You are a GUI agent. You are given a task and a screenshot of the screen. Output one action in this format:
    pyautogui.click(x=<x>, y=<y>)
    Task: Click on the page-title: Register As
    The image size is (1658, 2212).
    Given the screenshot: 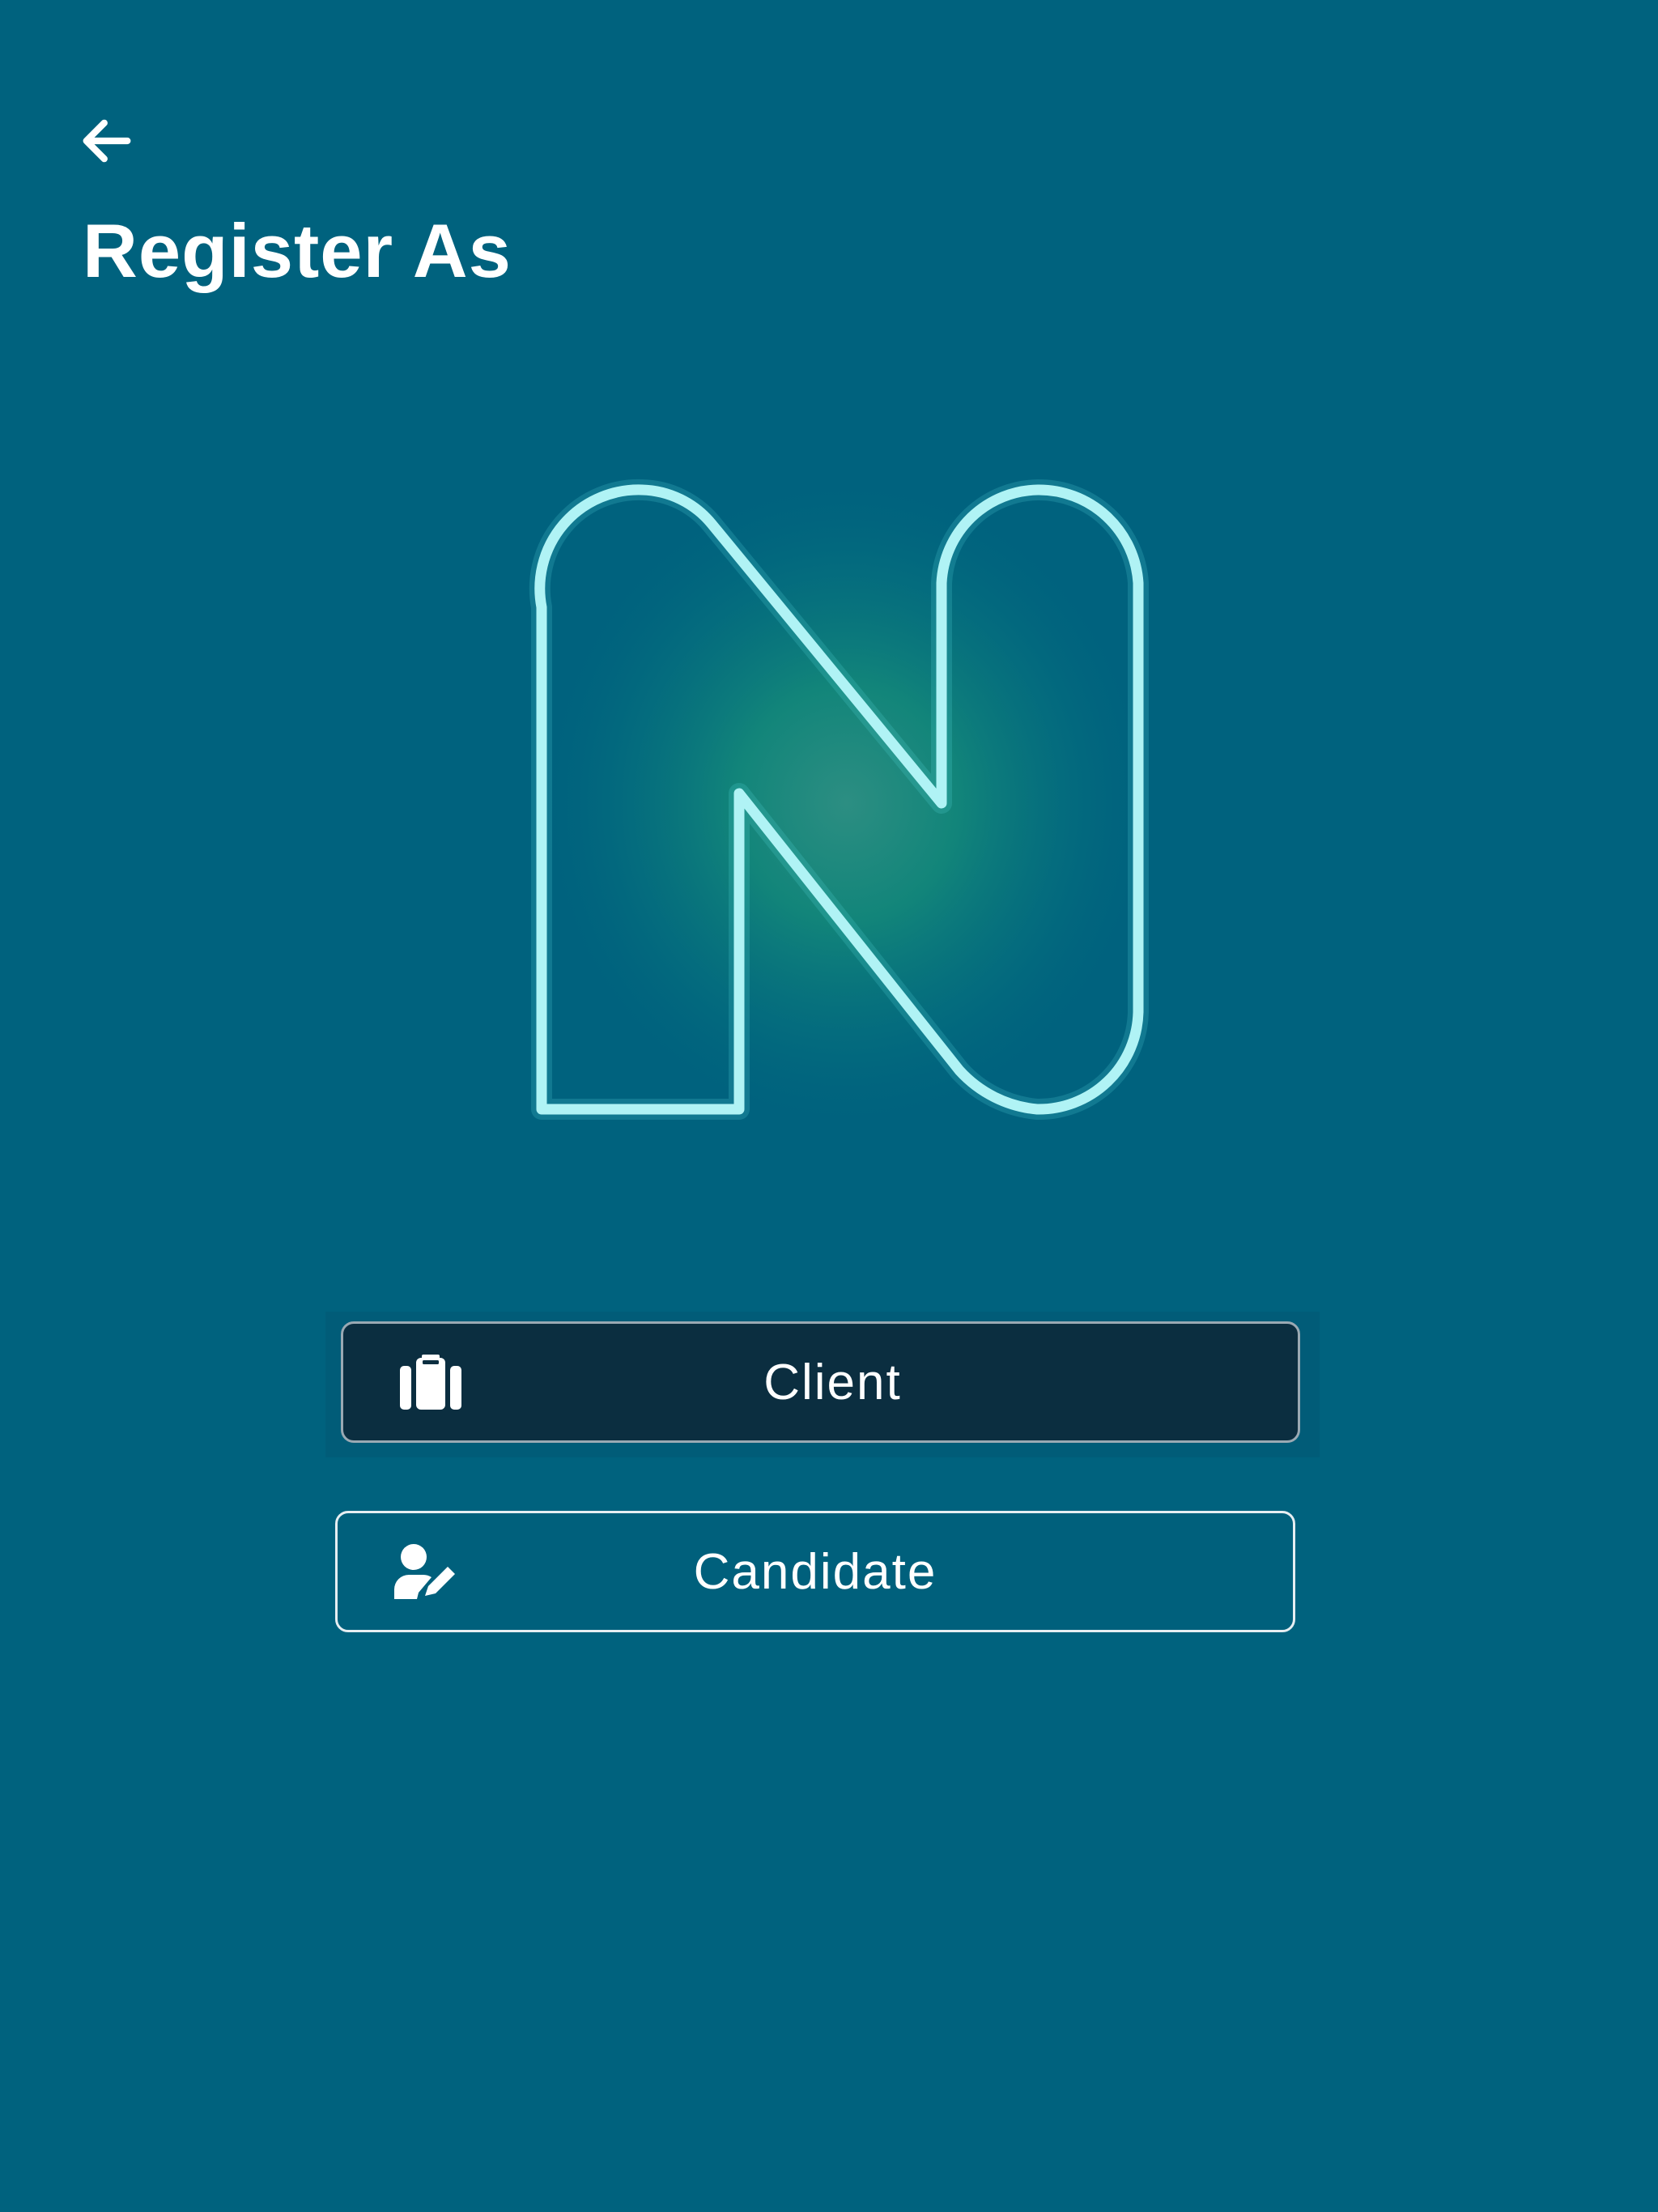 What is the action you would take?
    pyautogui.click(x=297, y=251)
    